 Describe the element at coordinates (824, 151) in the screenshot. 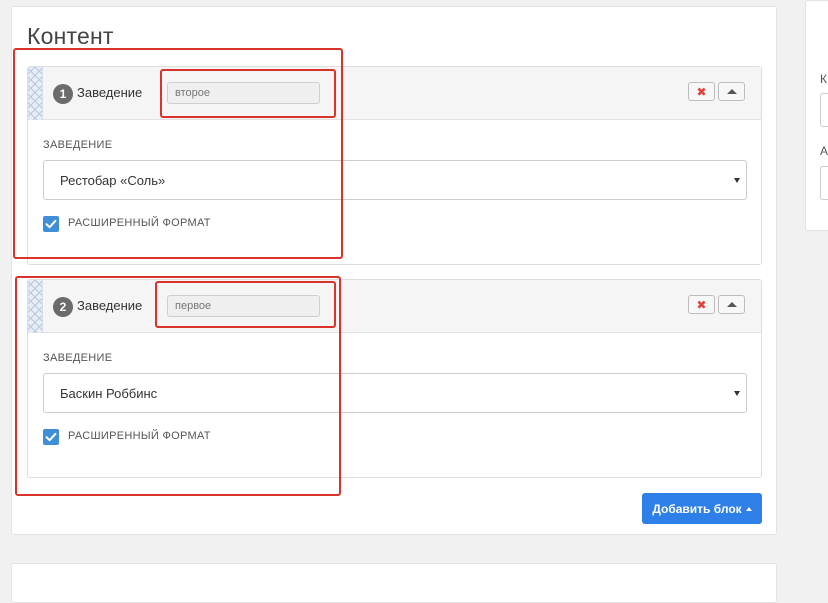

I see `side-field-label-2: А` at that location.